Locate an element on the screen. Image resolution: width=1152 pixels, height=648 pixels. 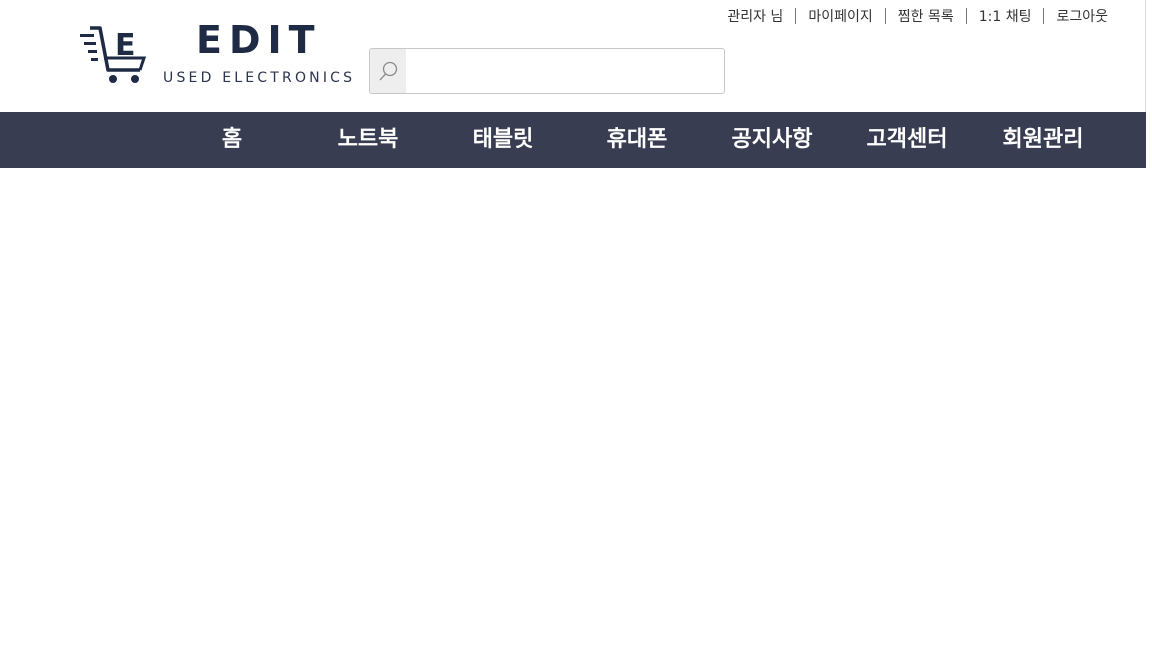
nav-item-phone: 휴대폰 is located at coordinates (637, 140).